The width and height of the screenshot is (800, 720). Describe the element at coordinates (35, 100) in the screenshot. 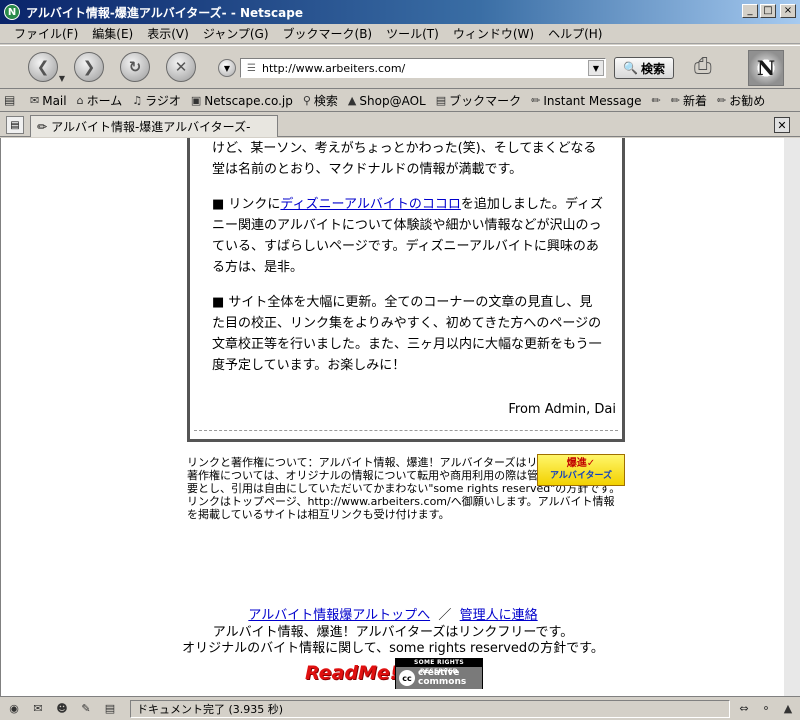

I see `mail-icon: ✉` at that location.